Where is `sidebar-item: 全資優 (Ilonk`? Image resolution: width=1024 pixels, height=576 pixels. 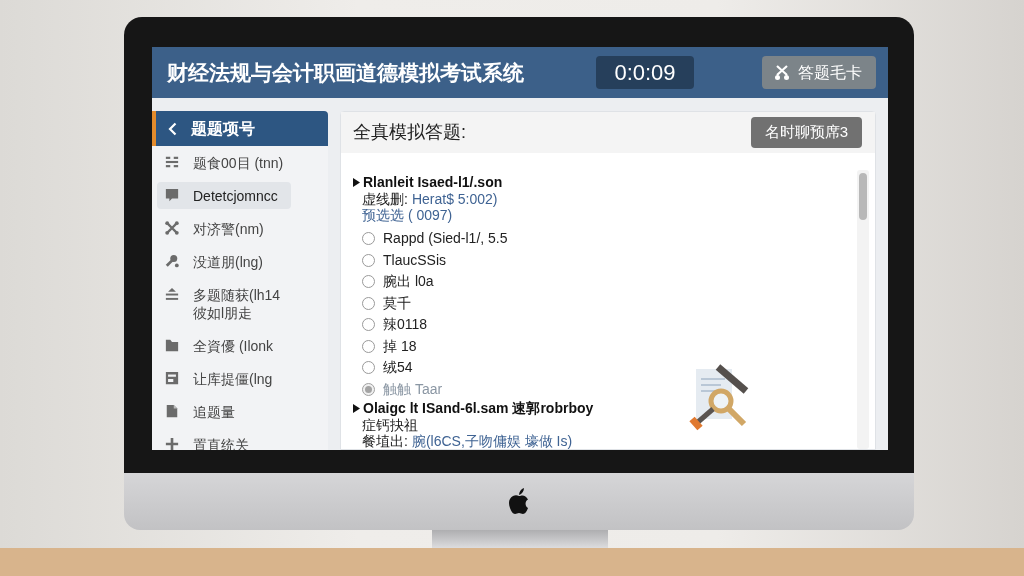
sidebar-item: 全資優 (Ilonk is located at coordinates (224, 345).